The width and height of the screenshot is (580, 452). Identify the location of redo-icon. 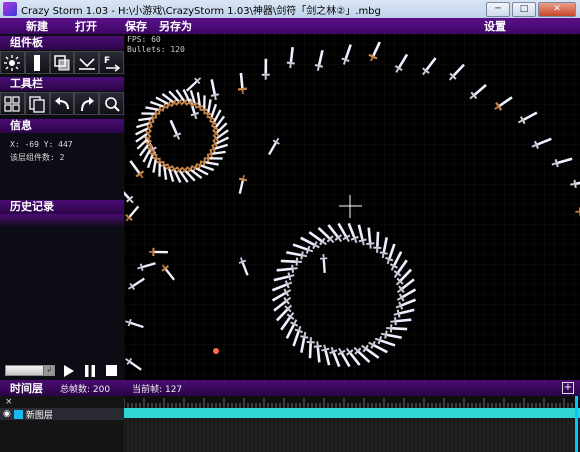
(87, 103).